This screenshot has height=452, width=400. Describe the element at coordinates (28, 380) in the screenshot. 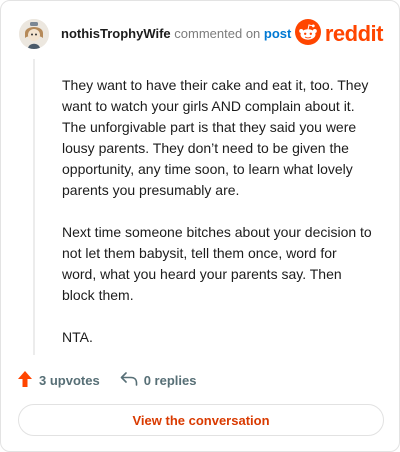

I see `upvote-arrow-icon` at that location.